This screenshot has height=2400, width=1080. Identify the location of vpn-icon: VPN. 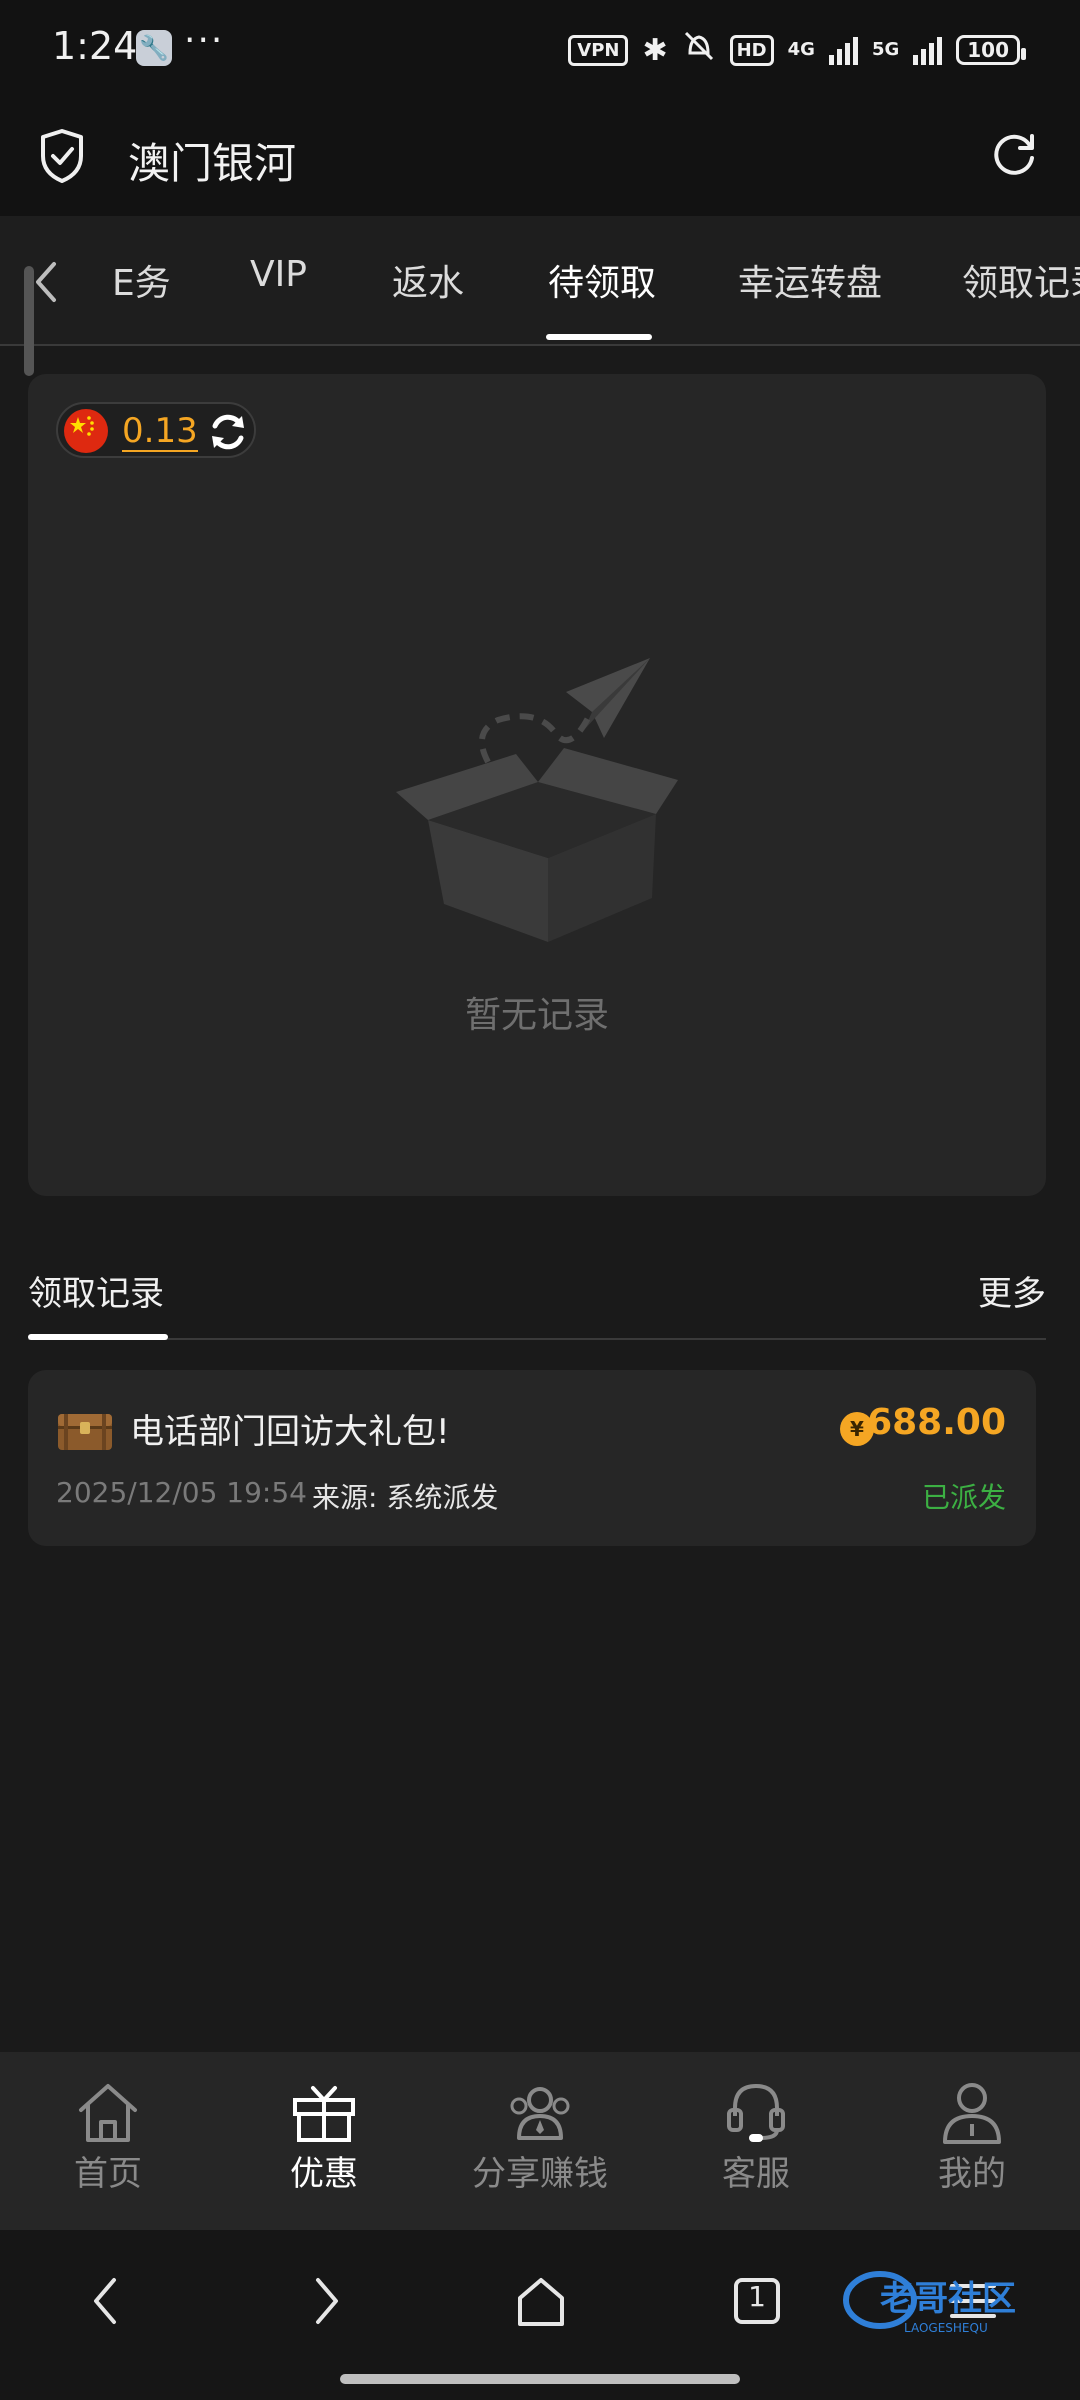
(598, 50).